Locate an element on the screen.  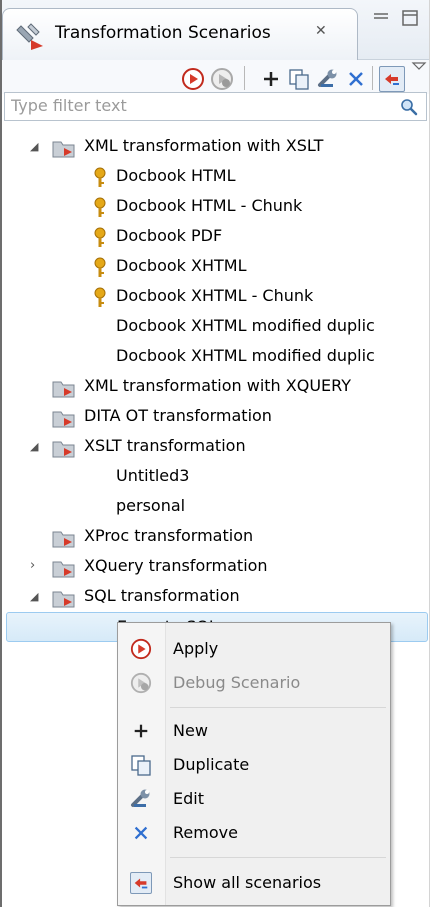
tree-group: ◢ XSLT transformation is located at coordinates (215, 447).